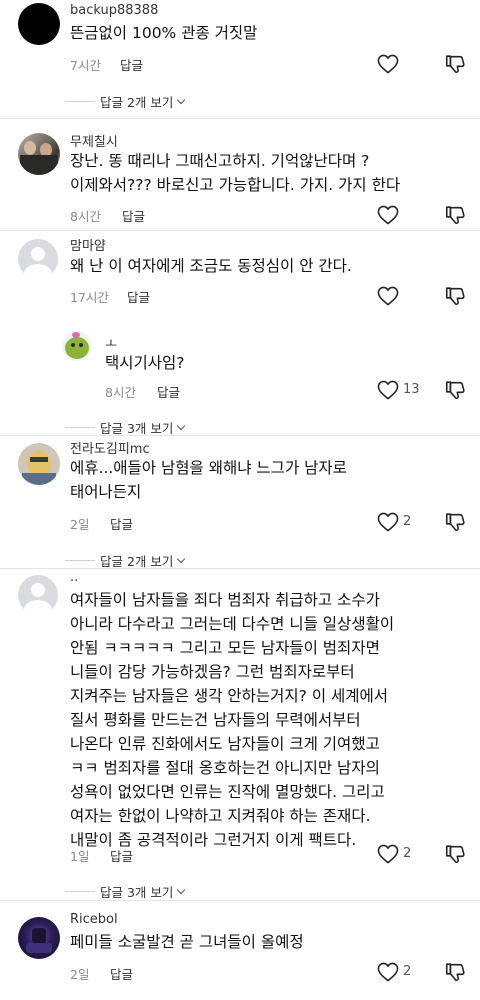  I want to click on comment-text: 지켜주는 남자들은 생각 안하는거지? 이 세계에서, so click(229, 696).